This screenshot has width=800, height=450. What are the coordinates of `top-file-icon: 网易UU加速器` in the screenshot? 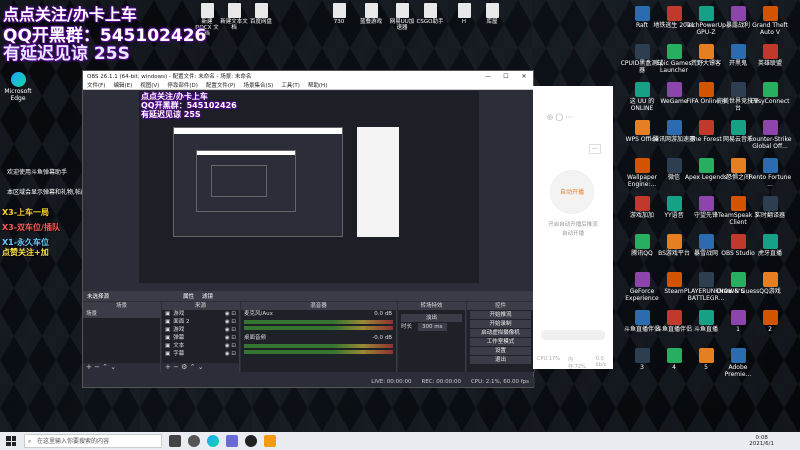 It's located at (402, 17).